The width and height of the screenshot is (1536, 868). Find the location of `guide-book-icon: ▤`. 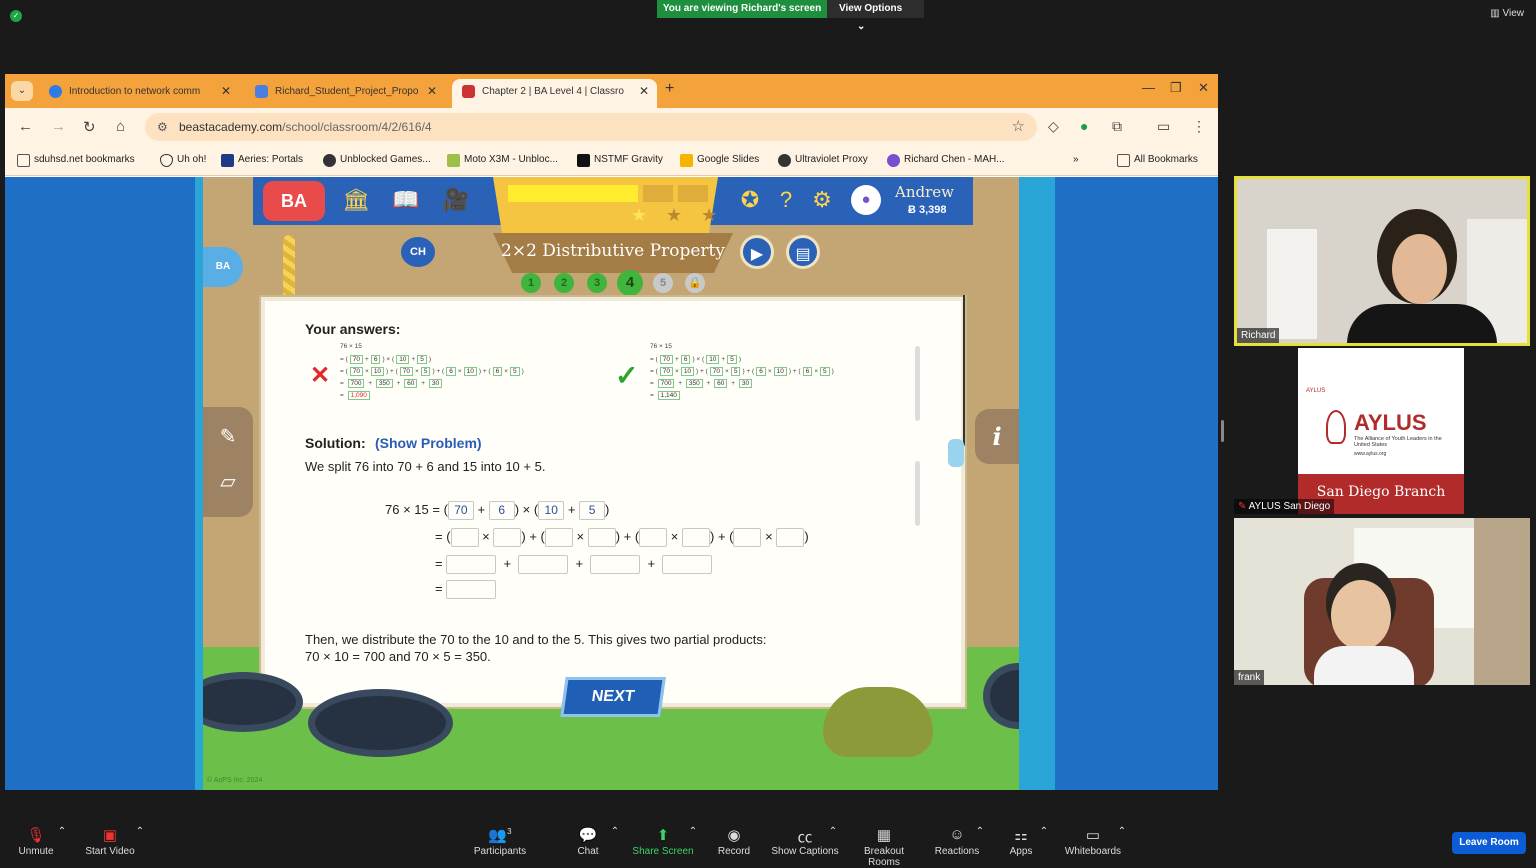

guide-book-icon: ▤ is located at coordinates (803, 252).